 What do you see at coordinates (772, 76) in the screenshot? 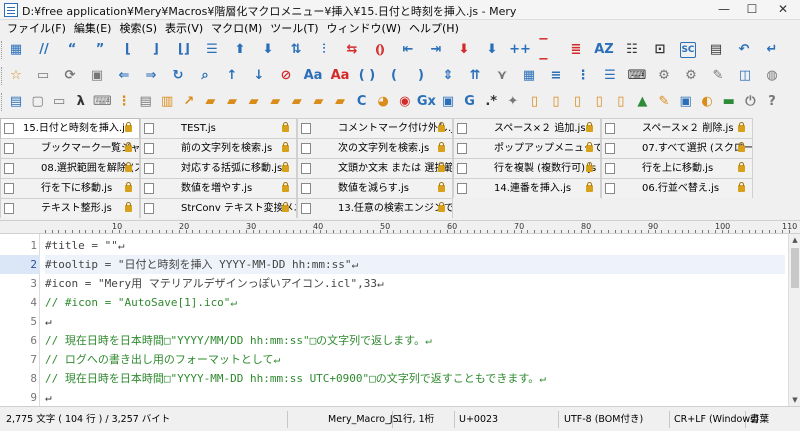
I see `globe-icon: ◍` at bounding box center [772, 76].